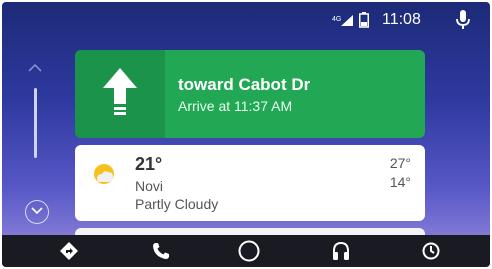  I want to click on scroll-indicator, so click(35, 123).